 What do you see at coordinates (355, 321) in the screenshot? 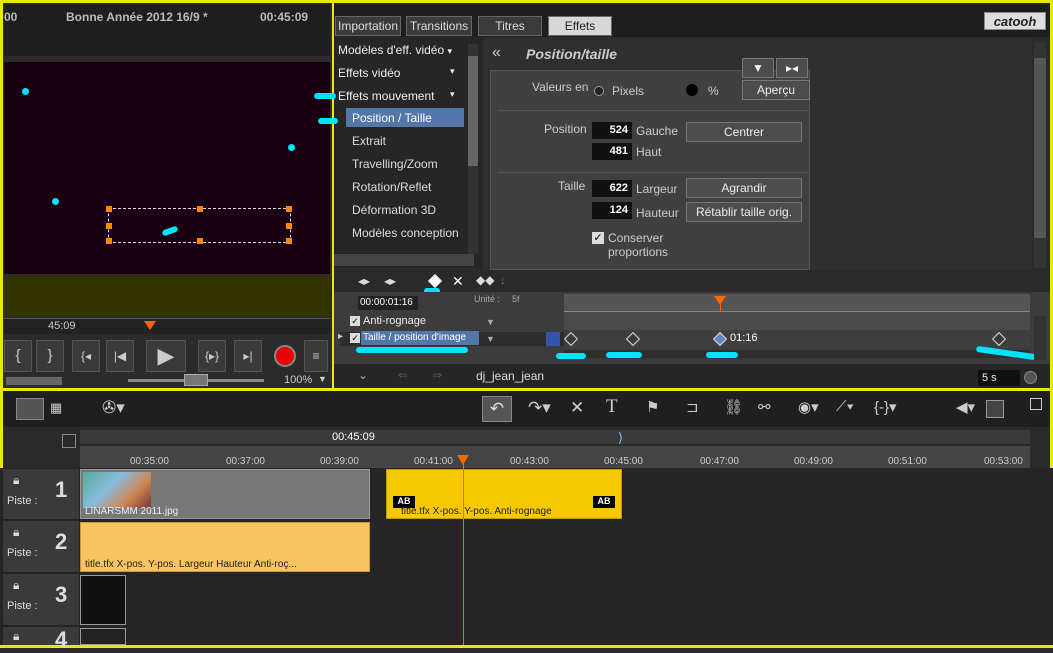
I see `anti-crop-checkbox: ✓` at bounding box center [355, 321].